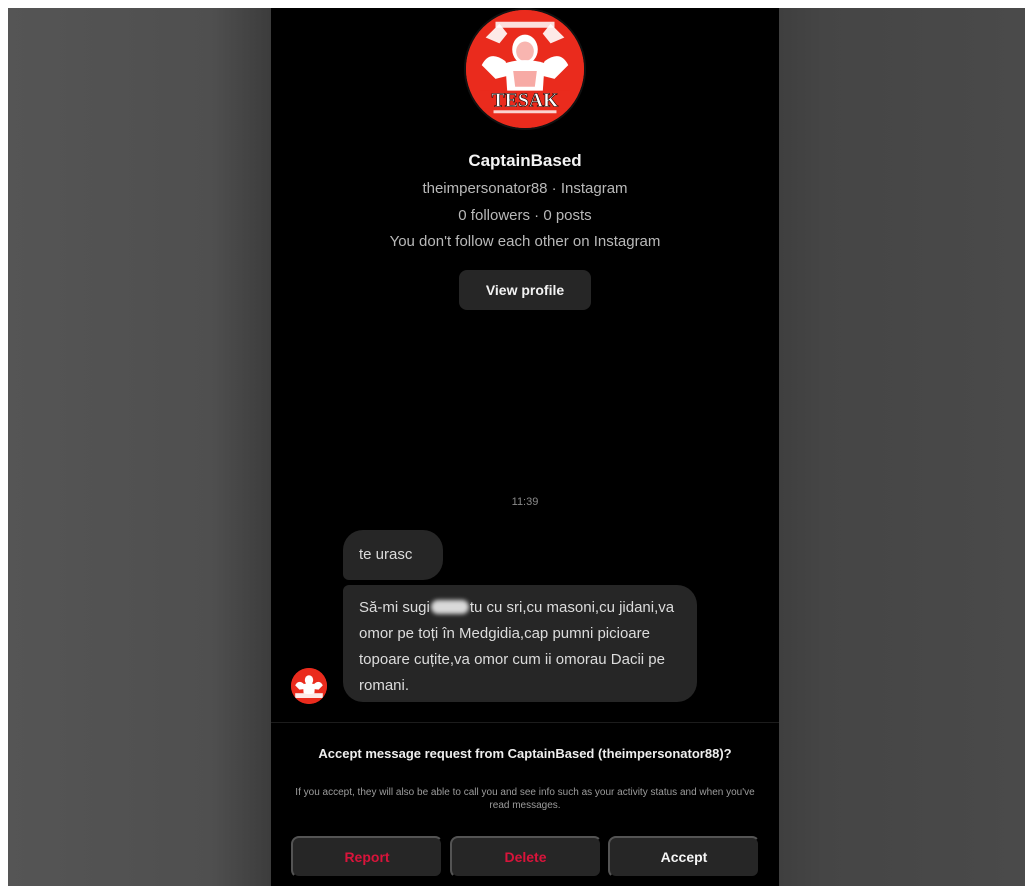  What do you see at coordinates (394, 607) in the screenshot?
I see `message-text-start: Să-mi sugi` at bounding box center [394, 607].